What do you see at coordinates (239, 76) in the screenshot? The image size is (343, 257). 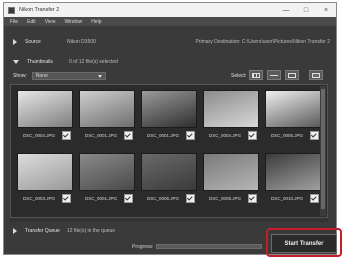 I see `select-label: Select:` at bounding box center [239, 76].